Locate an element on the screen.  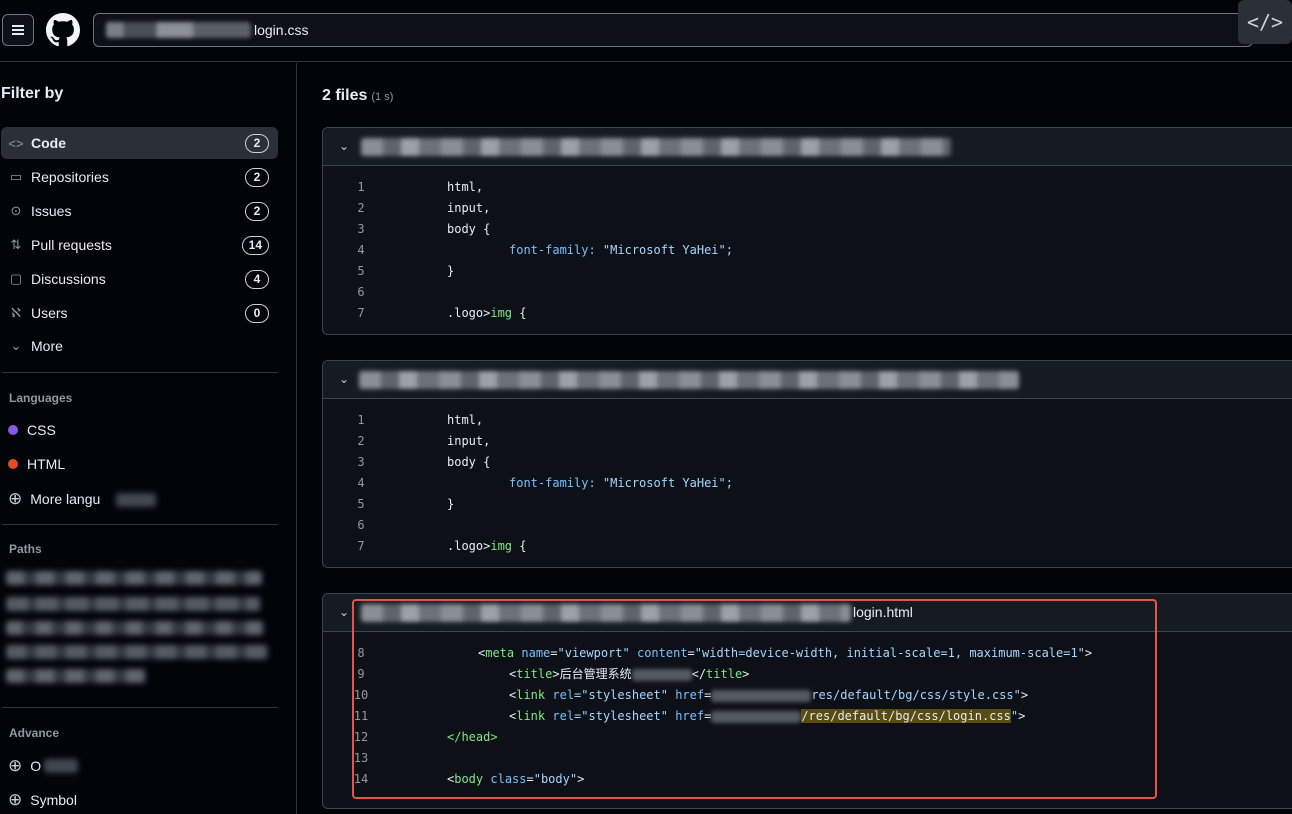
menu-button is located at coordinates (18, 30).